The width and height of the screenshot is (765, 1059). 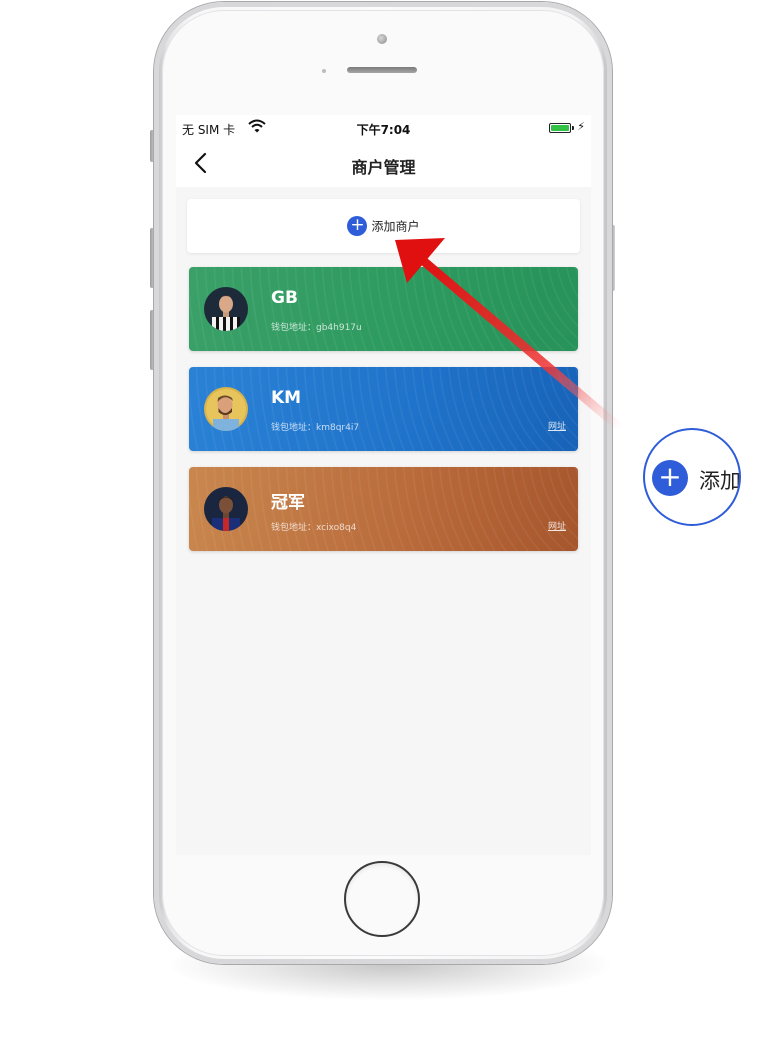 I want to click on navigation-bar: 商户管理, so click(x=383, y=164).